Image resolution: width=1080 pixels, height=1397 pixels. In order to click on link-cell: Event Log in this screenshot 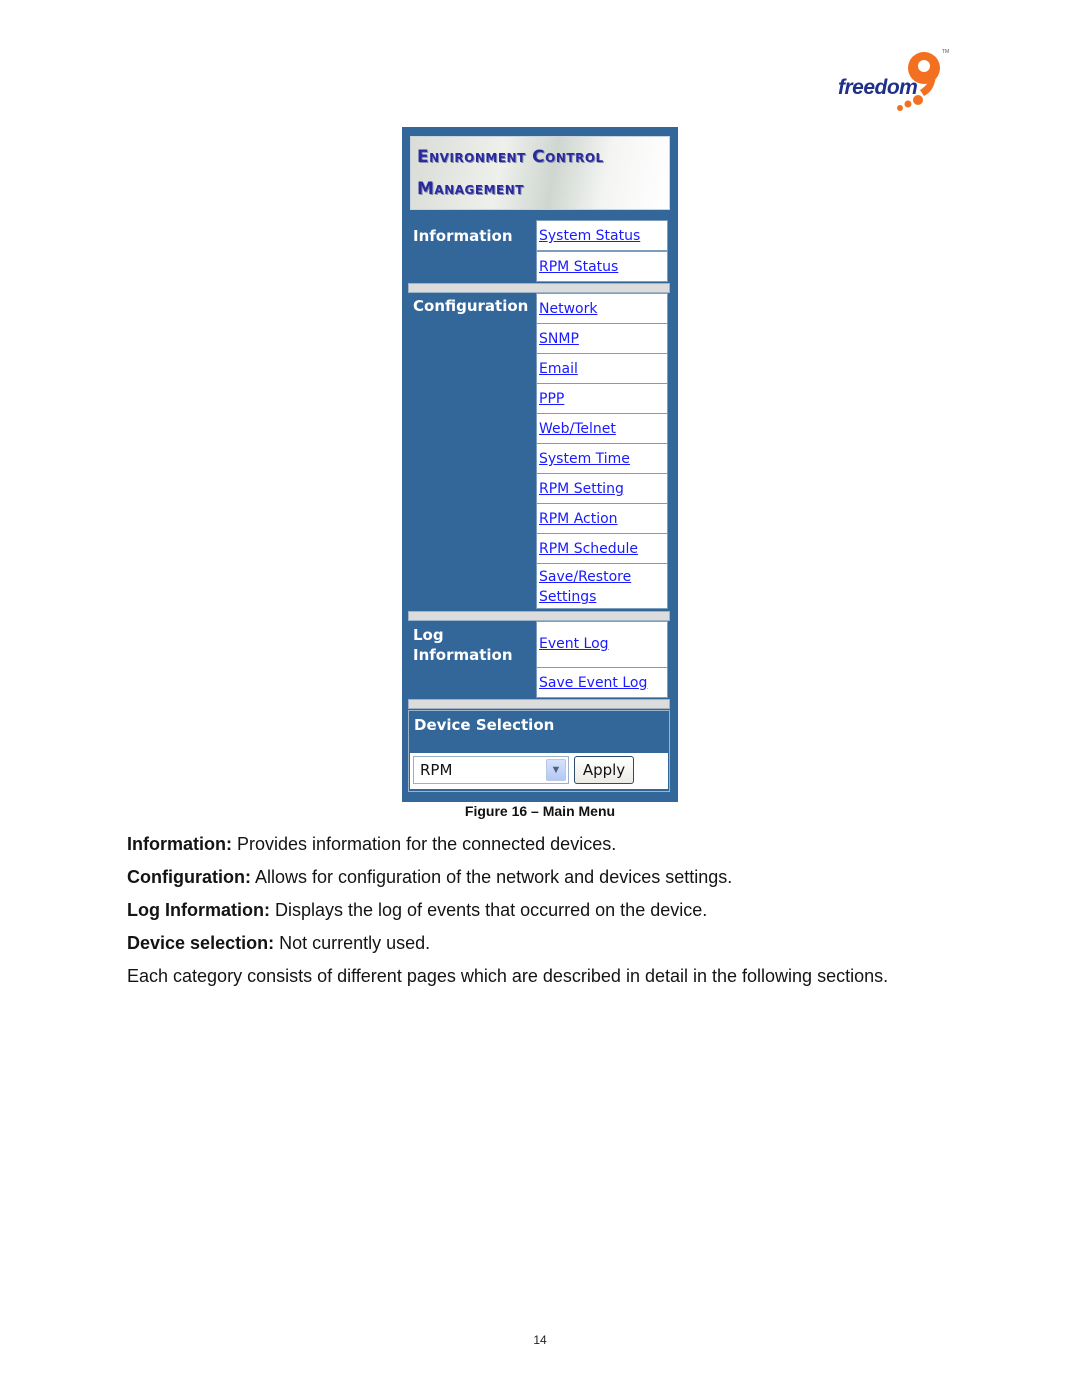, I will do `click(602, 644)`.